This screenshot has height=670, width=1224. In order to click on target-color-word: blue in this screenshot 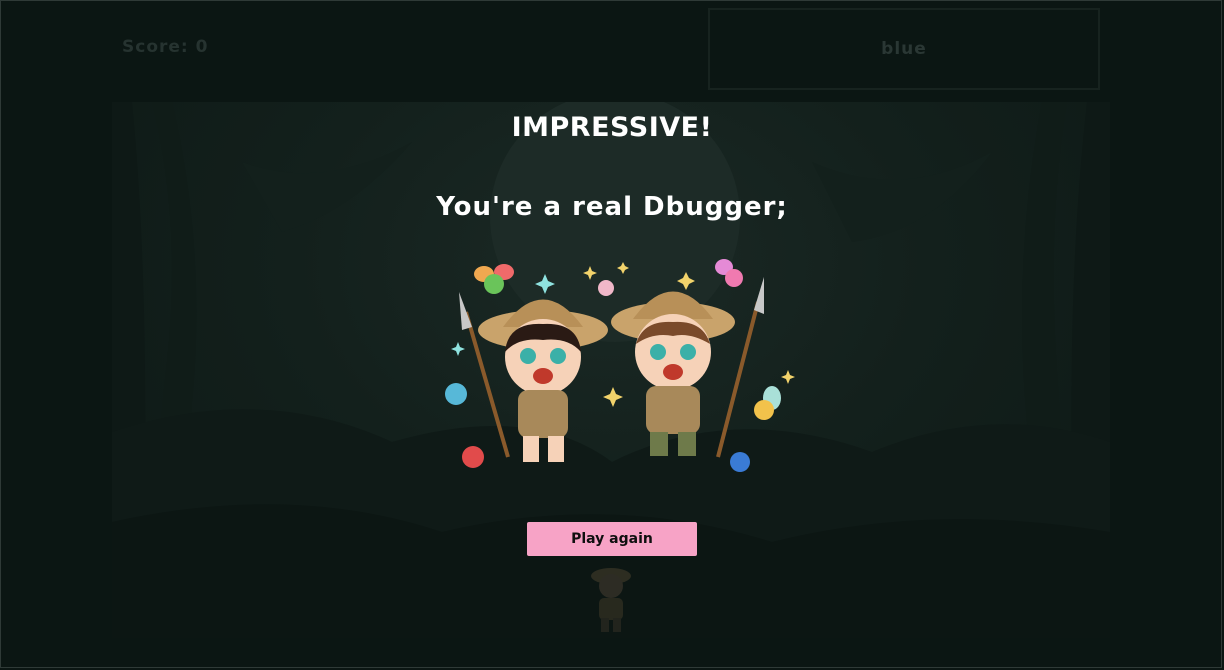, I will do `click(904, 49)`.